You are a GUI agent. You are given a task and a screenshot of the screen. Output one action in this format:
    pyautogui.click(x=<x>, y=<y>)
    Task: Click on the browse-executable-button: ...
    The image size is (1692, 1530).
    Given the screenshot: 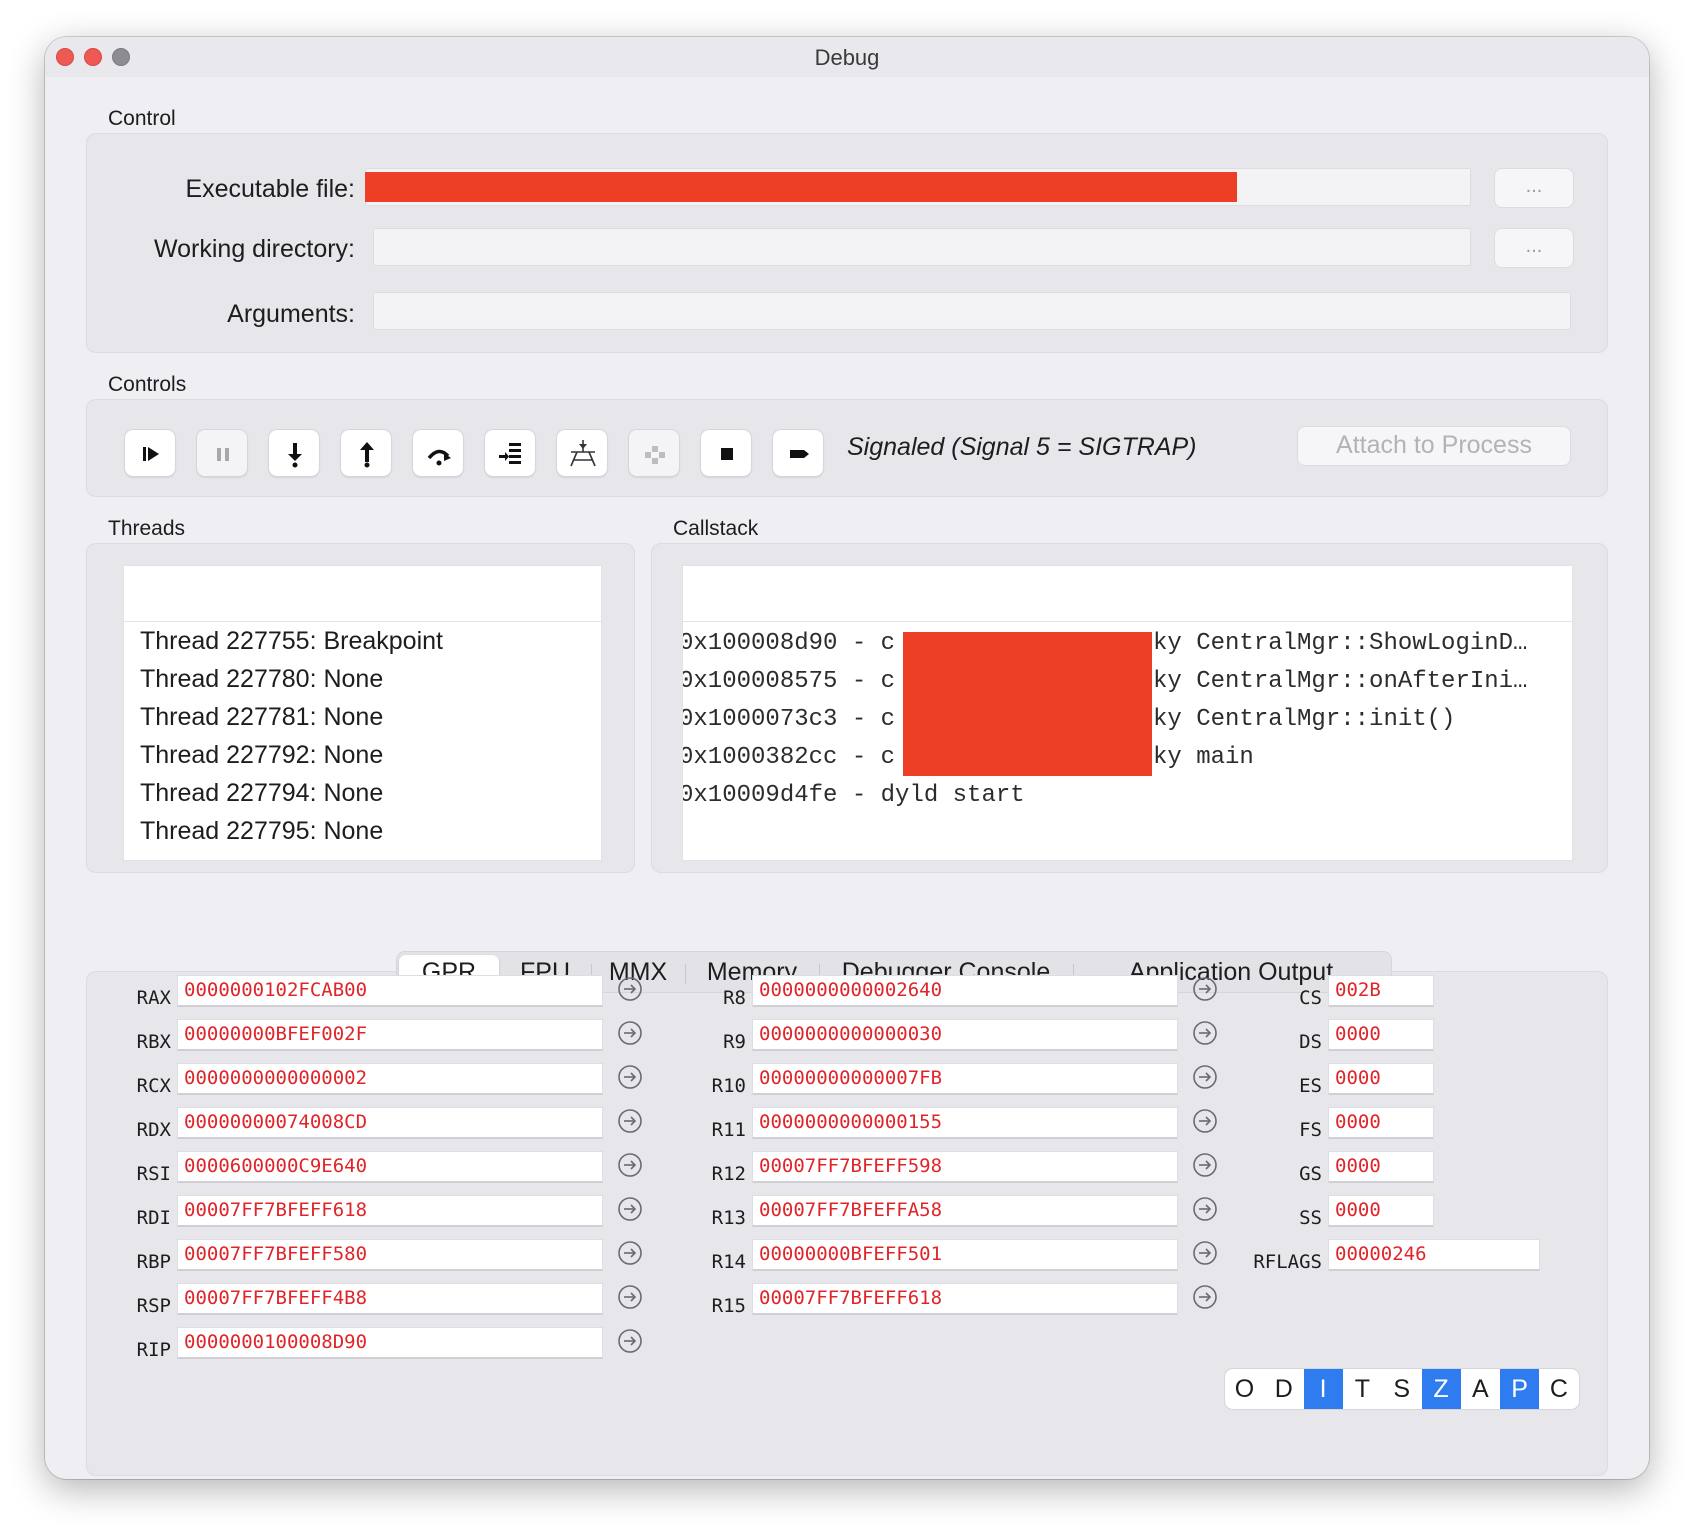 What is the action you would take?
    pyautogui.click(x=1534, y=188)
    